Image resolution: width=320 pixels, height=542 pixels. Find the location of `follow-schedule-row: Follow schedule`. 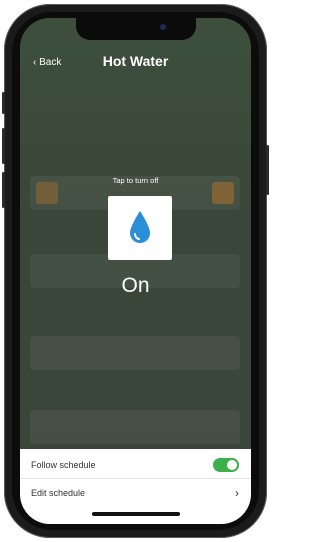

follow-schedule-row: Follow schedule is located at coordinates (135, 465).